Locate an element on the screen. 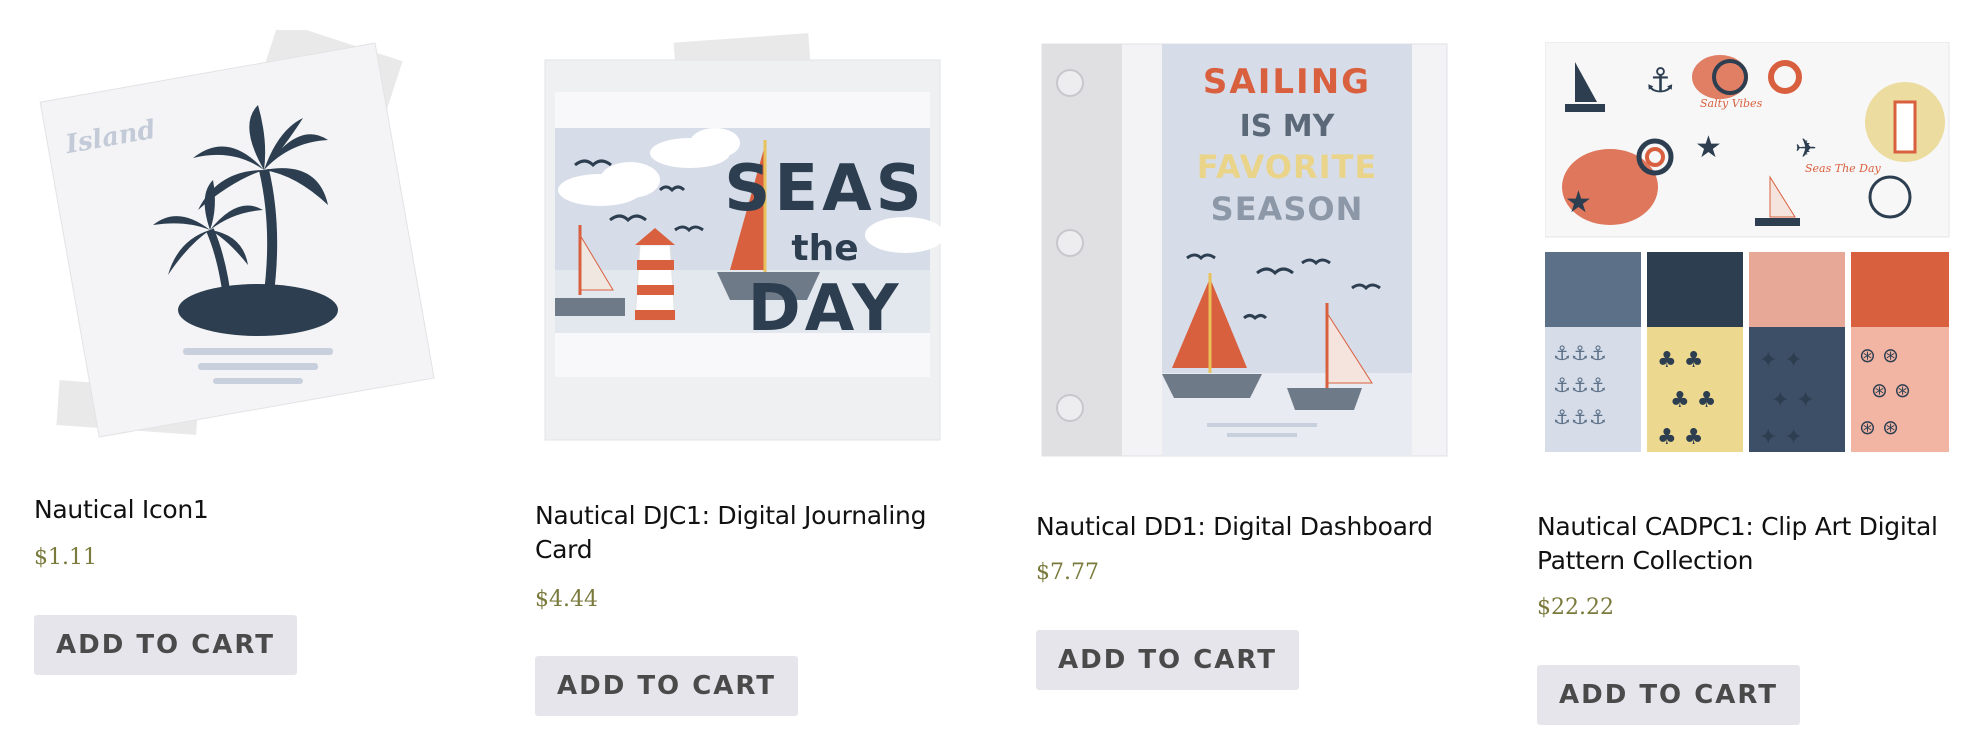  seas-the-day-label: Seas The Day is located at coordinates (1843, 168).